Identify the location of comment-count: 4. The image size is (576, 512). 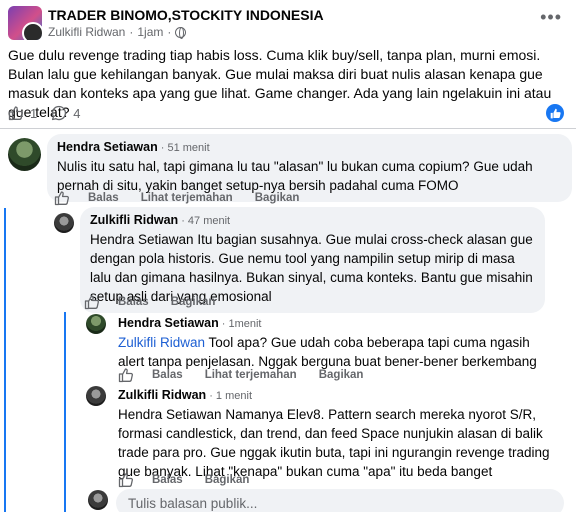
(77, 113).